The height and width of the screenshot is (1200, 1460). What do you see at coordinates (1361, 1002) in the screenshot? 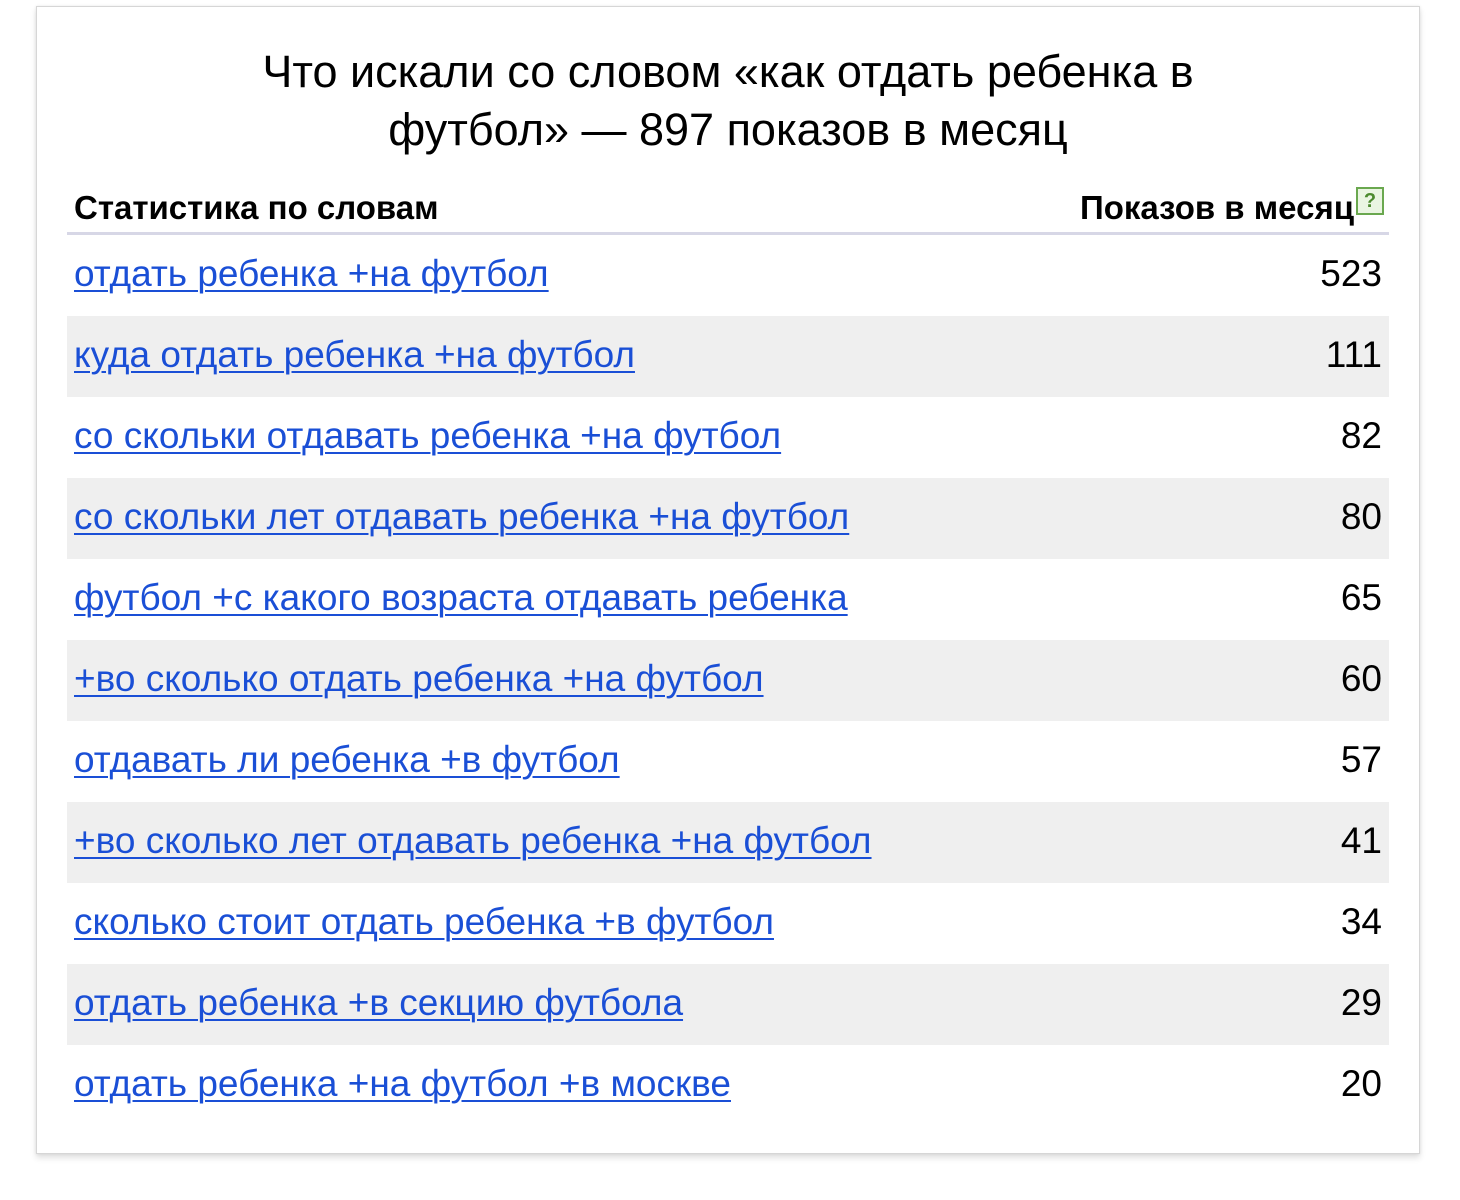
I see `impressions-count: 29` at bounding box center [1361, 1002].